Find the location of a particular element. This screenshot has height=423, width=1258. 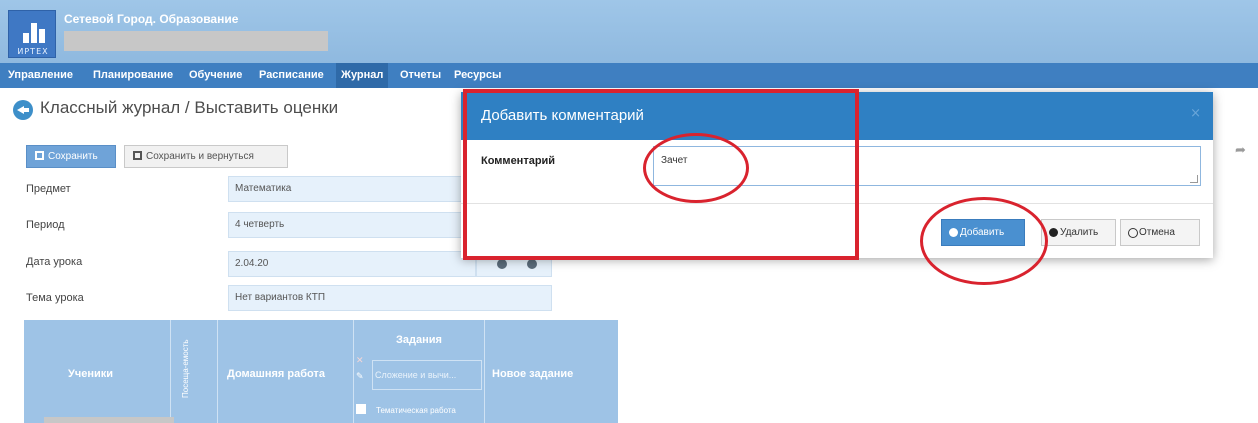

close-icon: × is located at coordinates (1195, 113).